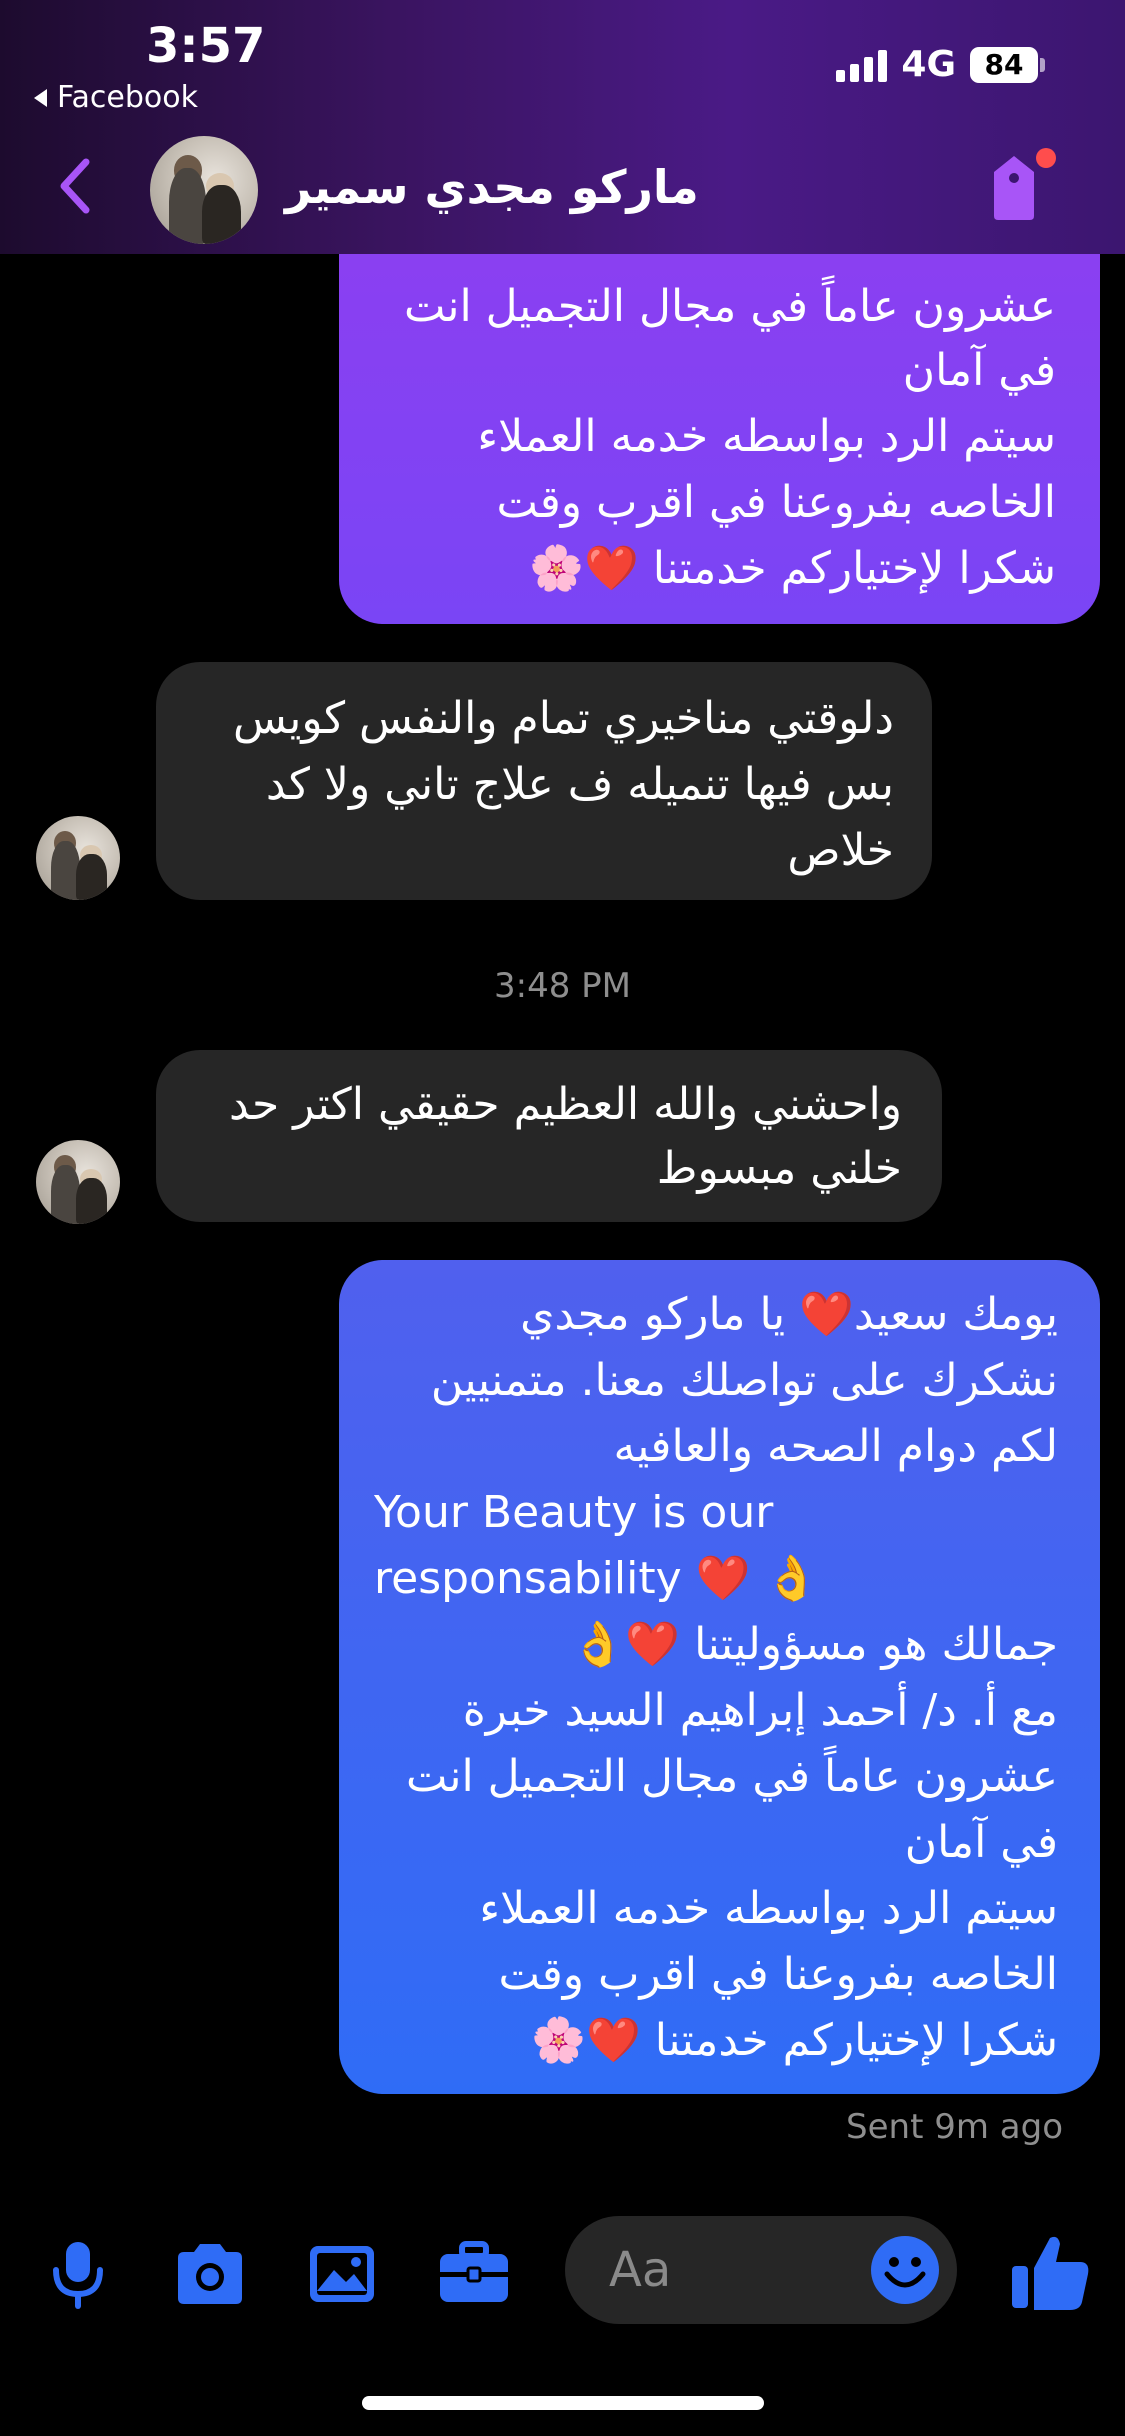 This screenshot has width=1125, height=2436. I want to click on battery-icon: 84, so click(1007, 64).